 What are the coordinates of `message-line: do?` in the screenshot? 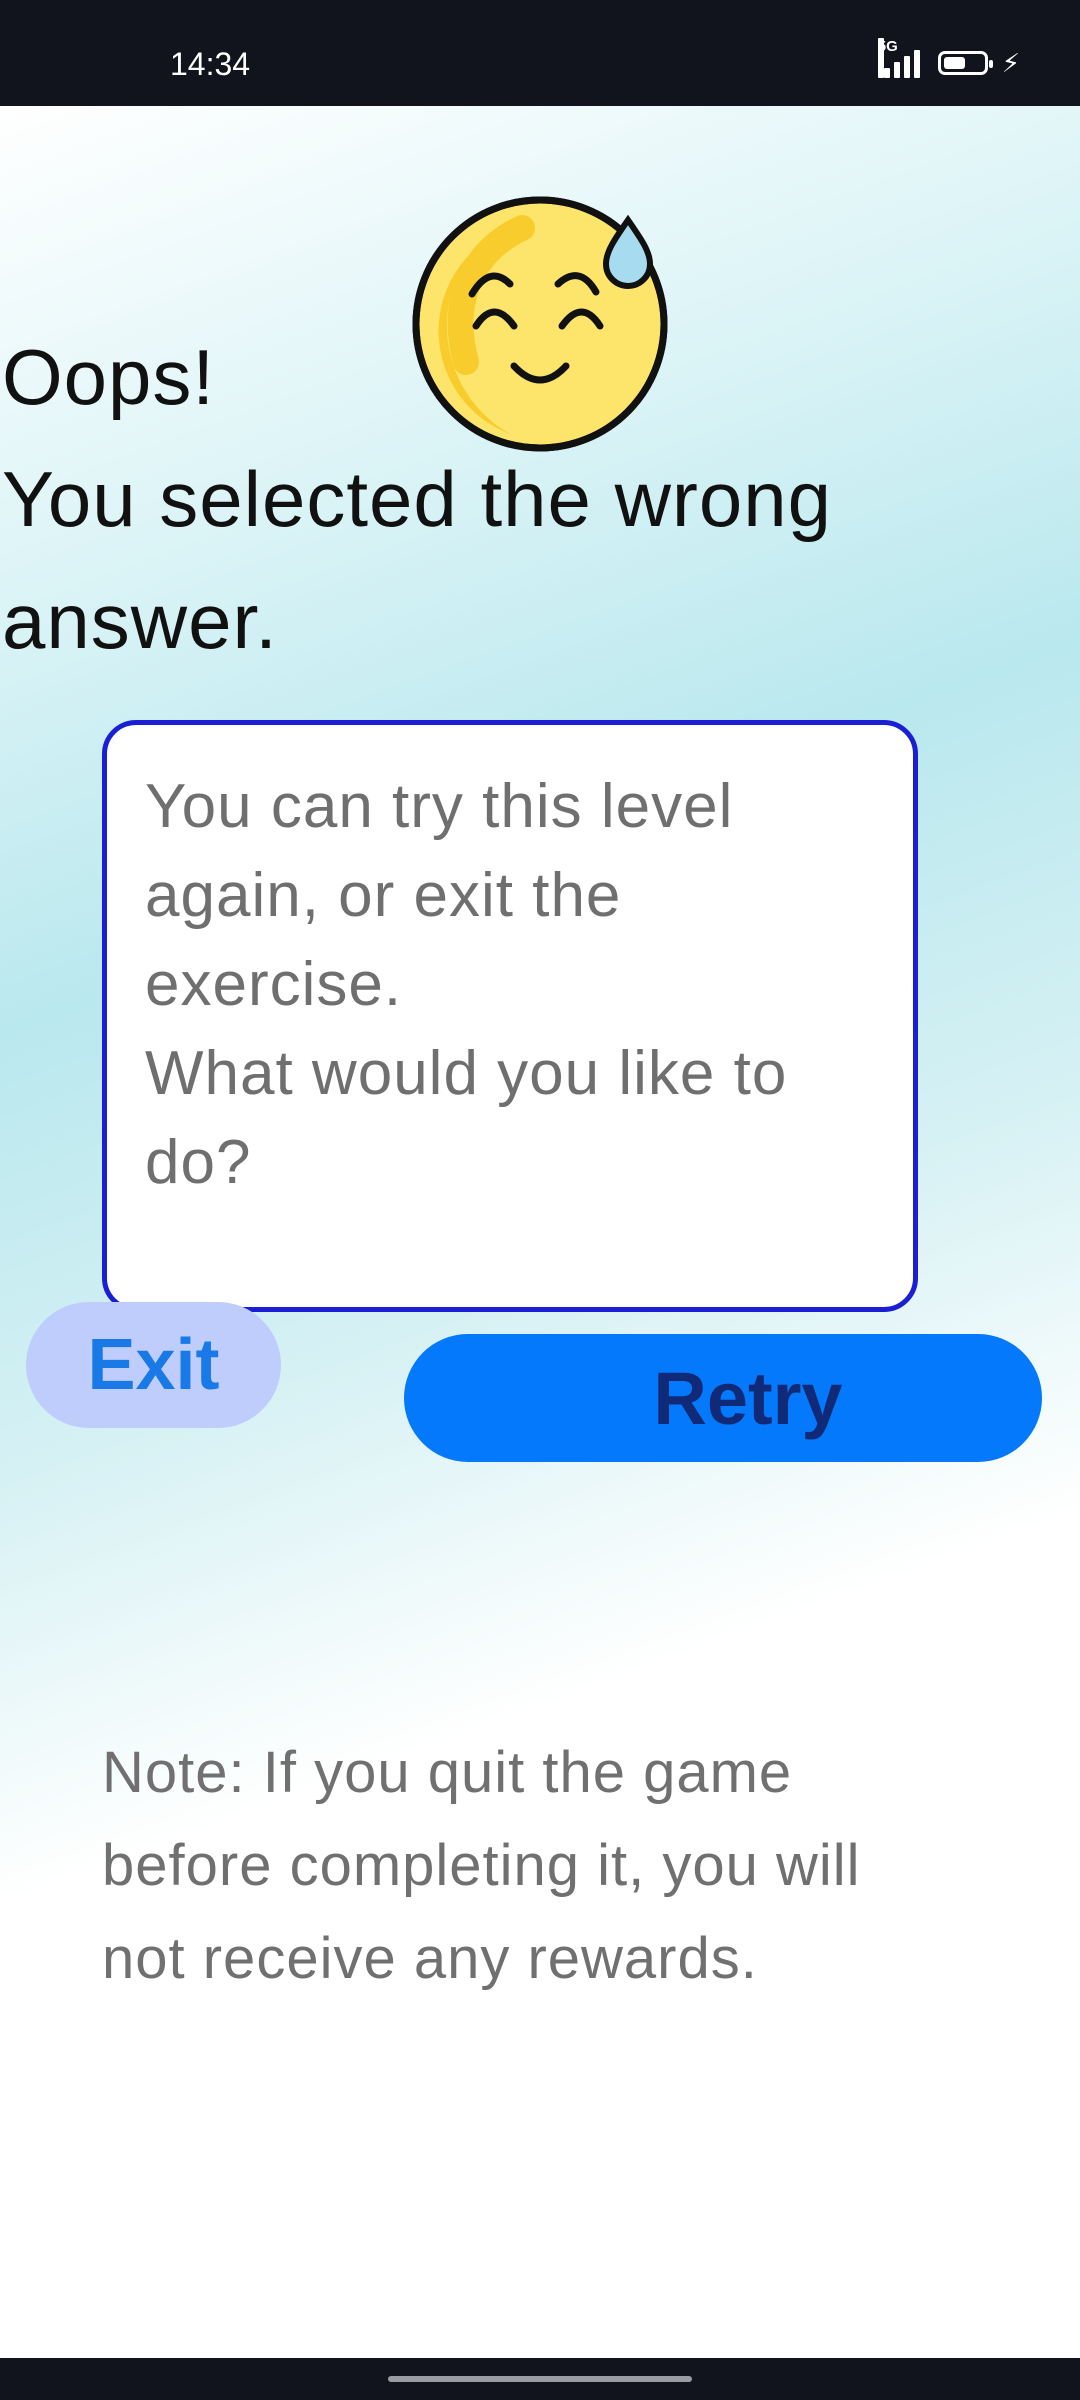 It's located at (198, 1162).